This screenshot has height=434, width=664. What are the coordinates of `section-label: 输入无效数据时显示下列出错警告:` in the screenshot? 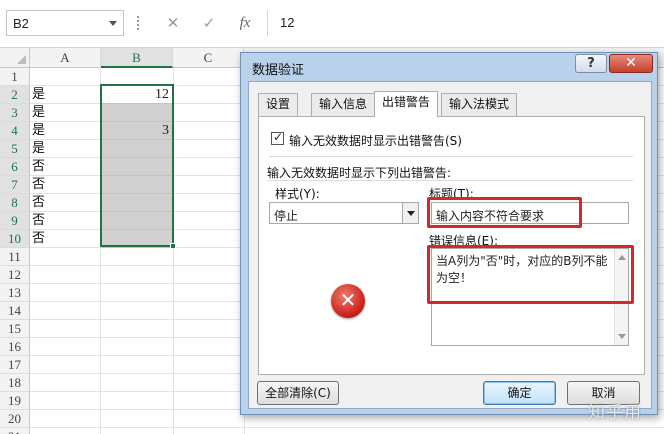 It's located at (359, 173).